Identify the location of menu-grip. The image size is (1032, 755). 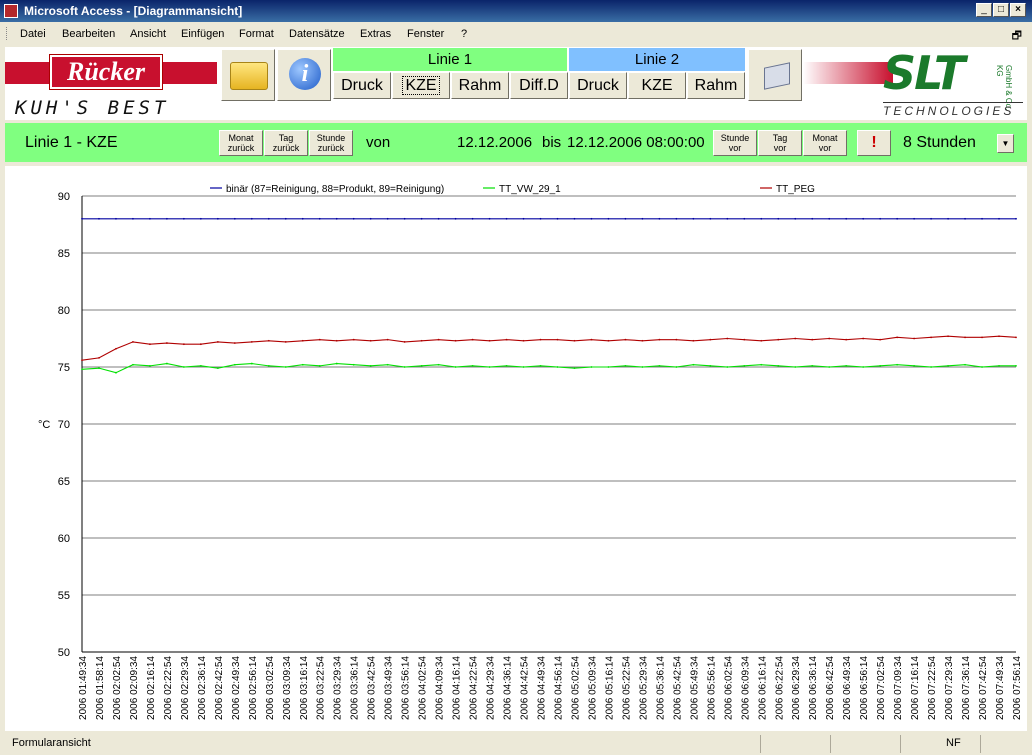
(8, 33).